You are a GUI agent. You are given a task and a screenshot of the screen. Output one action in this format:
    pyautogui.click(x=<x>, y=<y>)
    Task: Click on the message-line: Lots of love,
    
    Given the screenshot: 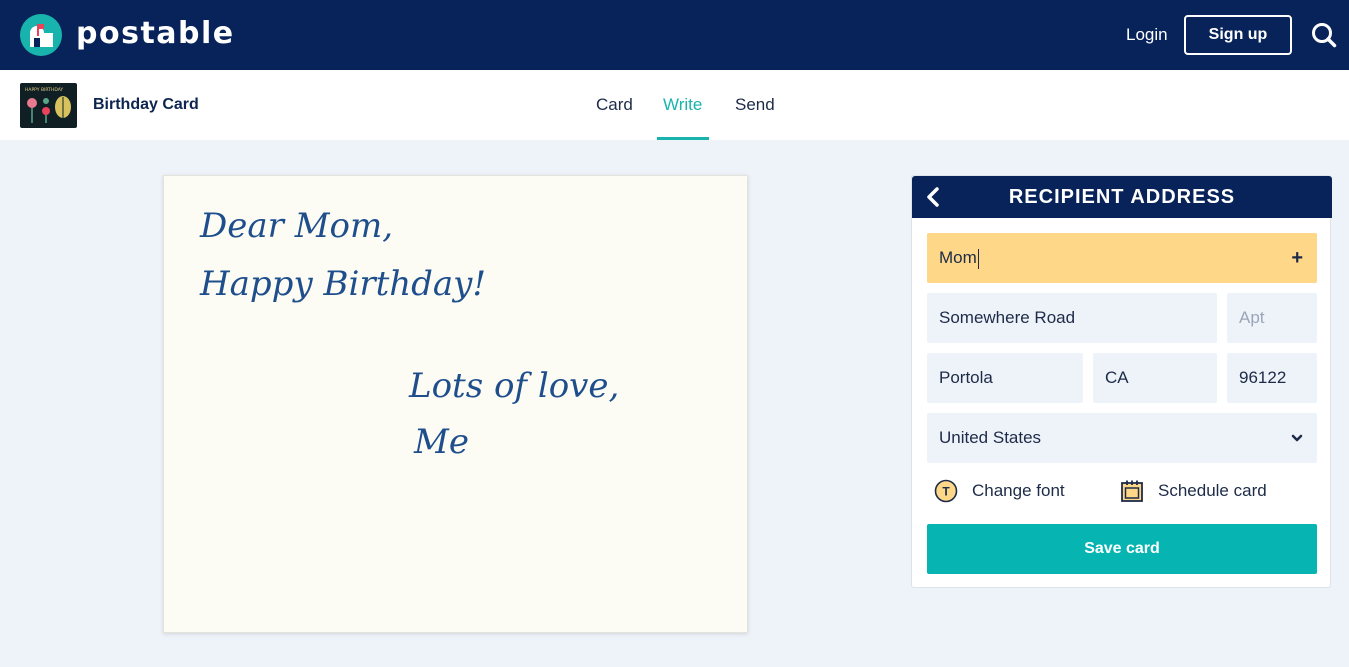 What is the action you would take?
    pyautogui.click(x=514, y=386)
    